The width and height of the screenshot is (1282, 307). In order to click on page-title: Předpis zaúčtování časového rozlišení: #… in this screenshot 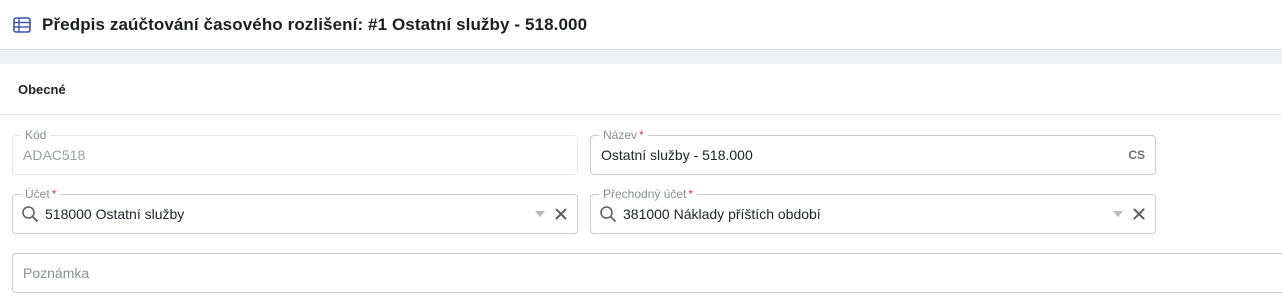, I will do `click(315, 24)`.